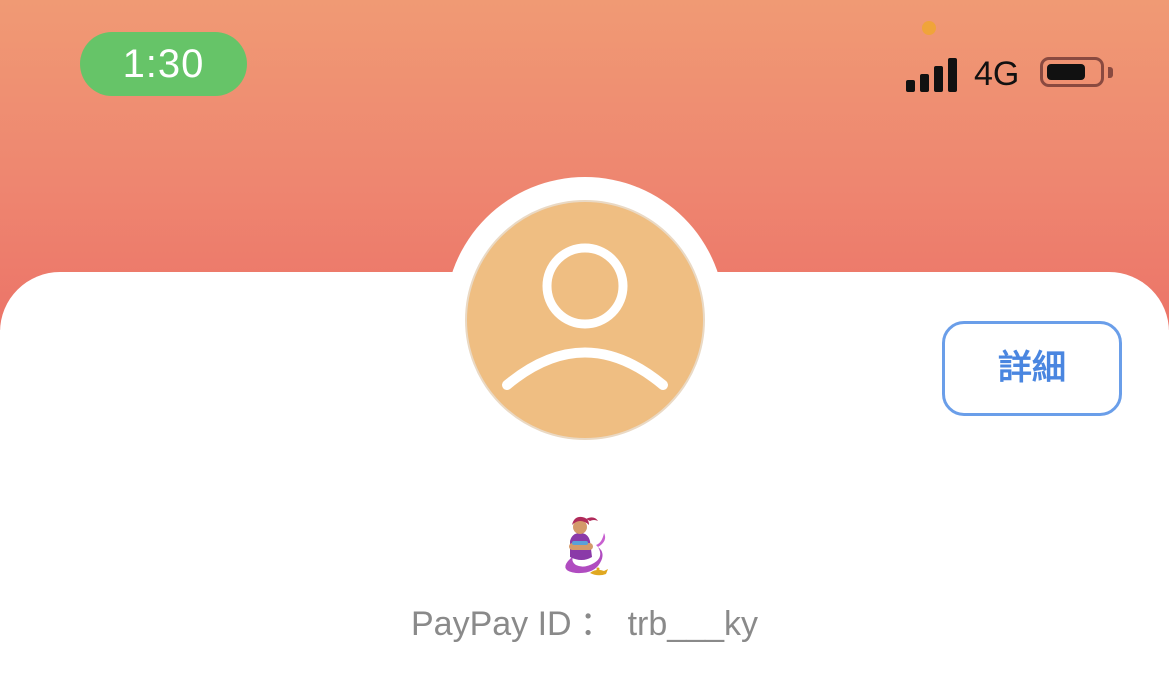 This screenshot has height=692, width=1169. I want to click on detail-button: 詳細, so click(1032, 368).